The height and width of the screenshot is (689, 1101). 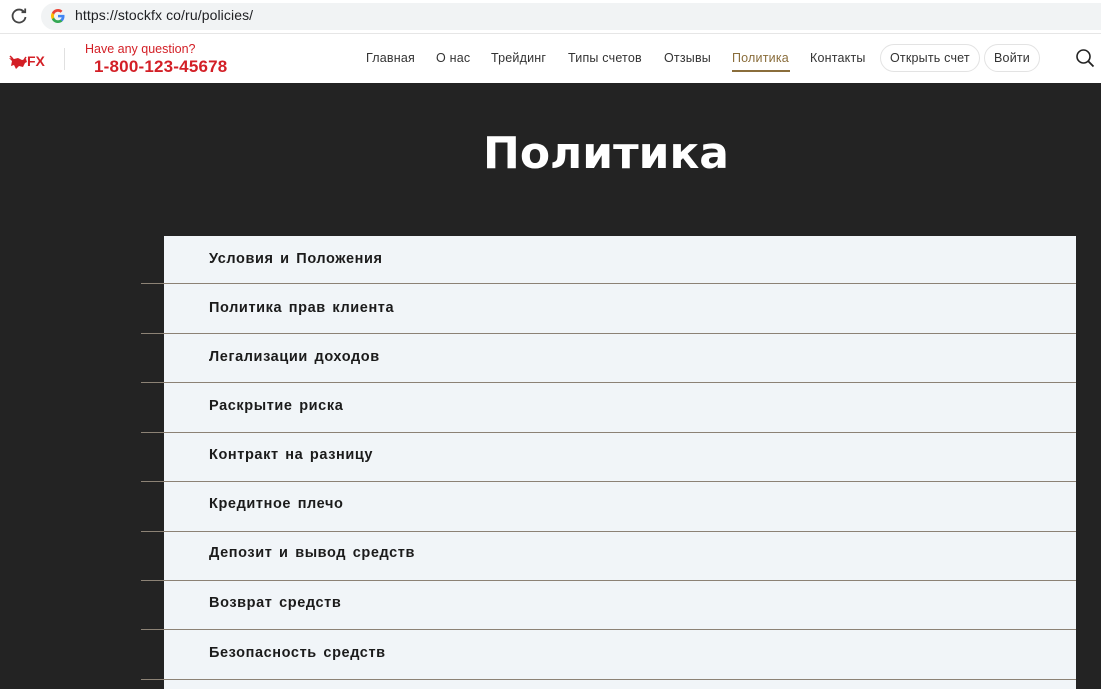 What do you see at coordinates (518, 58) in the screenshot?
I see `nav-item-trading: Трейдинг` at bounding box center [518, 58].